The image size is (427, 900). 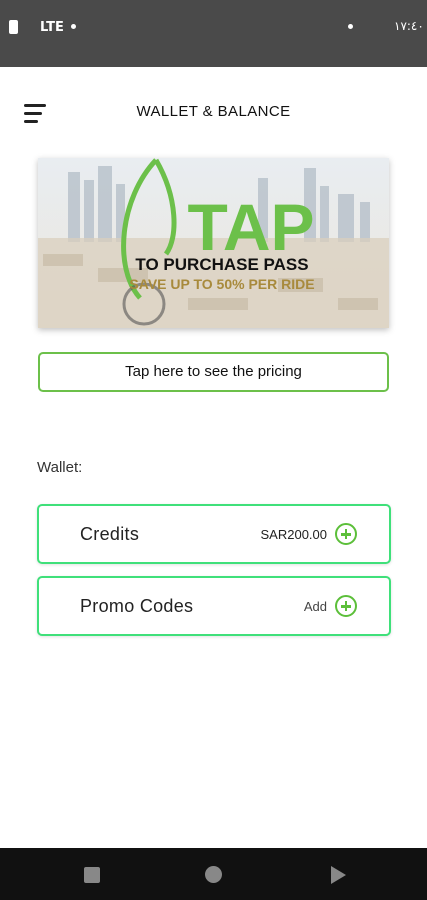 I want to click on page-title: WALLET & BALANCE, so click(x=213, y=111).